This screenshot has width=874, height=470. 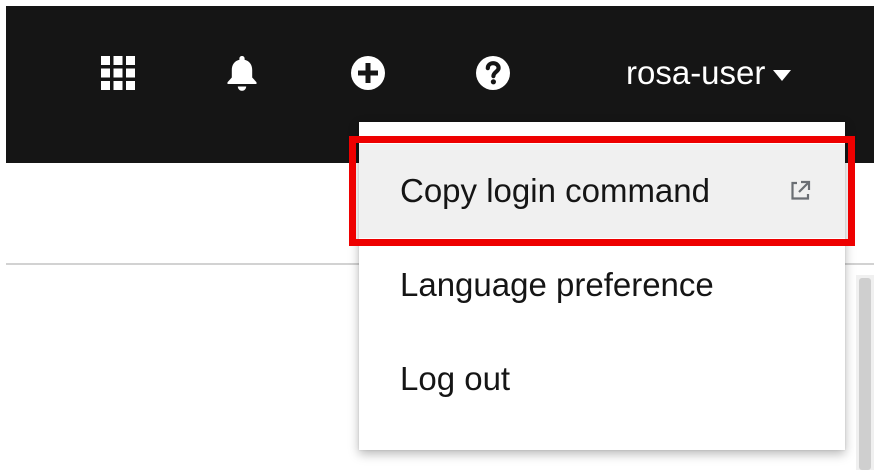 I want to click on question-circle-icon, so click(x=493, y=73).